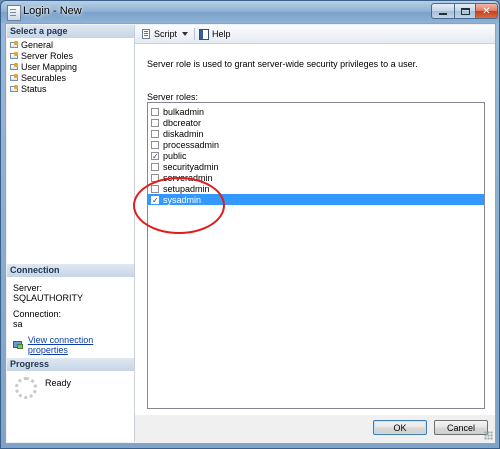  I want to click on minimize-button, so click(443, 11).